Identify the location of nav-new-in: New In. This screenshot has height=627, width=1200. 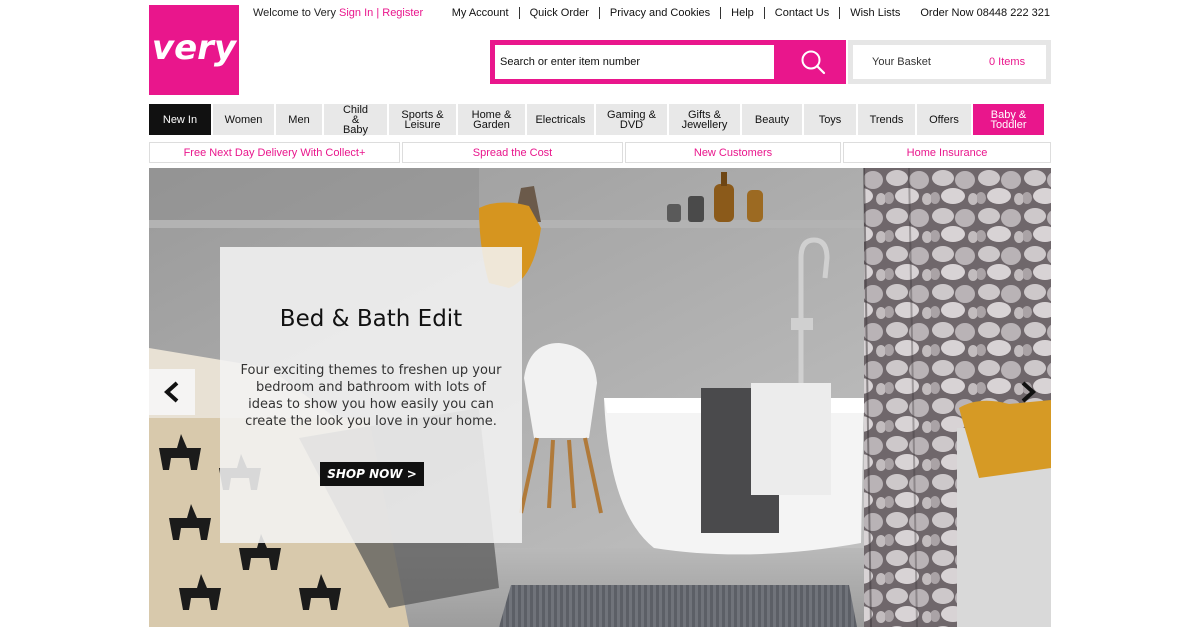
(180, 119).